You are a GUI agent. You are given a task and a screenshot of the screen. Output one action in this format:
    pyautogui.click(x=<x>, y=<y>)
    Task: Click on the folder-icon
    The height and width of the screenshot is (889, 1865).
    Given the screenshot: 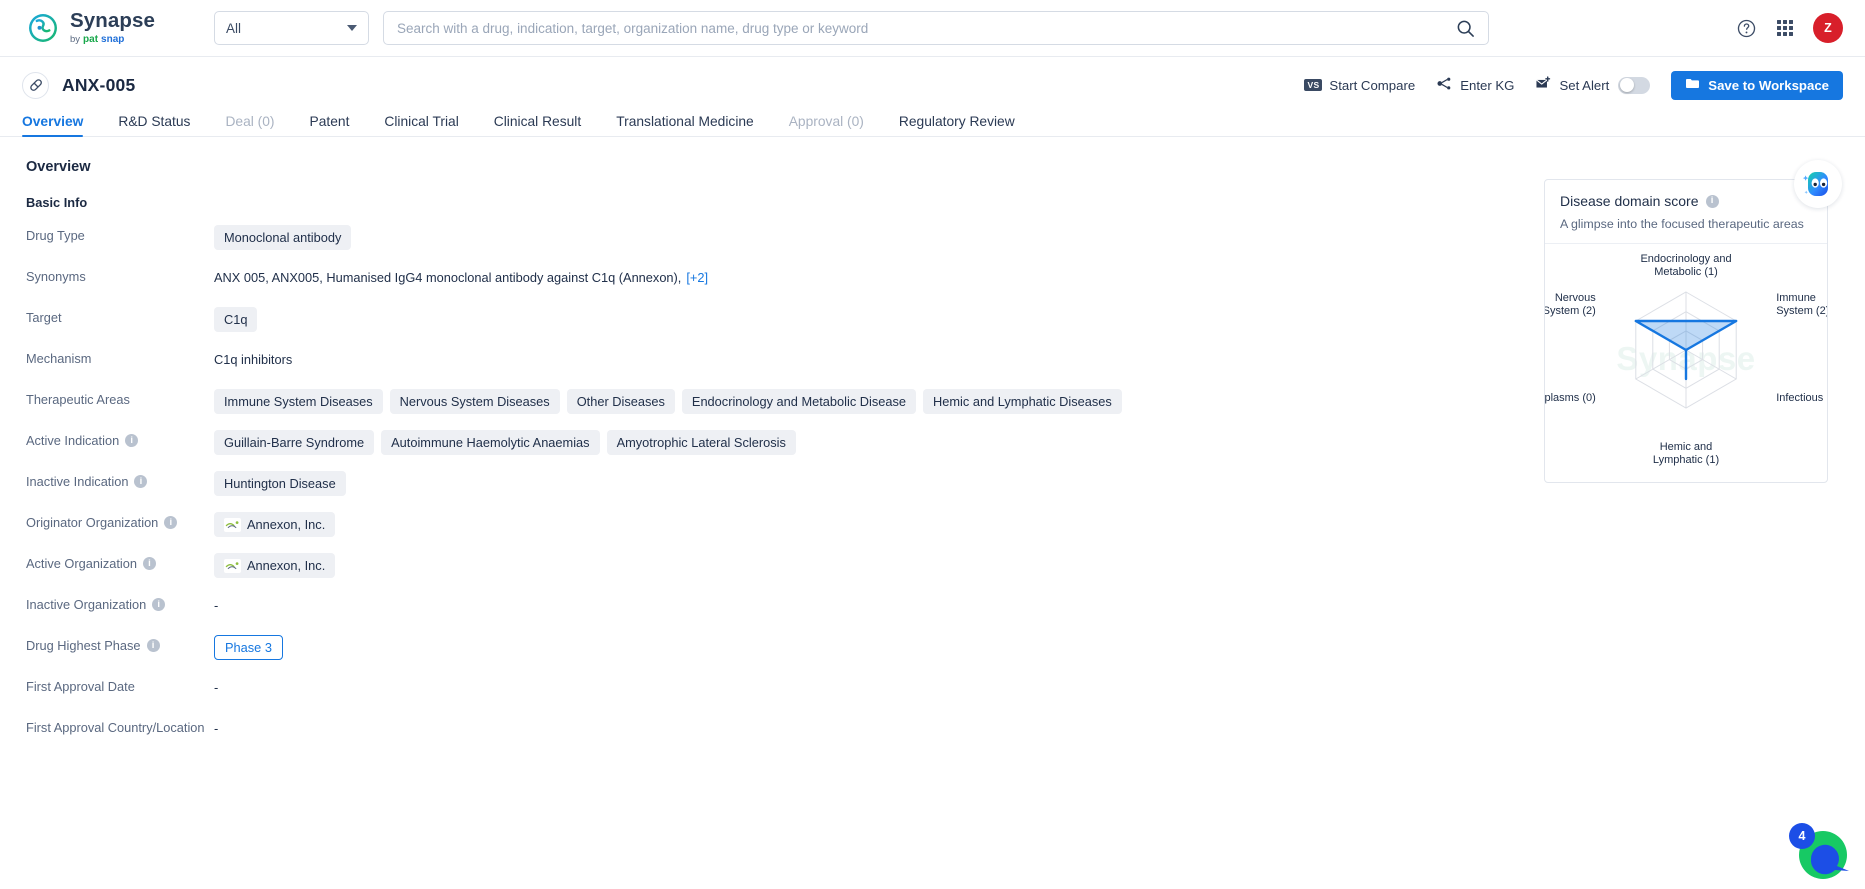 What is the action you would take?
    pyautogui.click(x=1692, y=85)
    